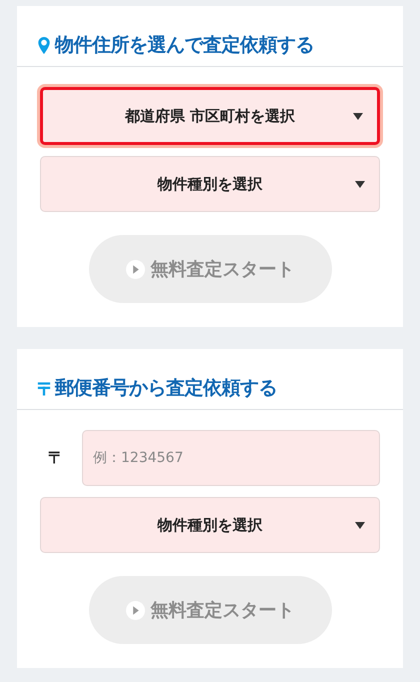 Image resolution: width=420 pixels, height=682 pixels. What do you see at coordinates (166, 388) in the screenshot?
I see `section-title: 郵便番号から査定依頼する` at bounding box center [166, 388].